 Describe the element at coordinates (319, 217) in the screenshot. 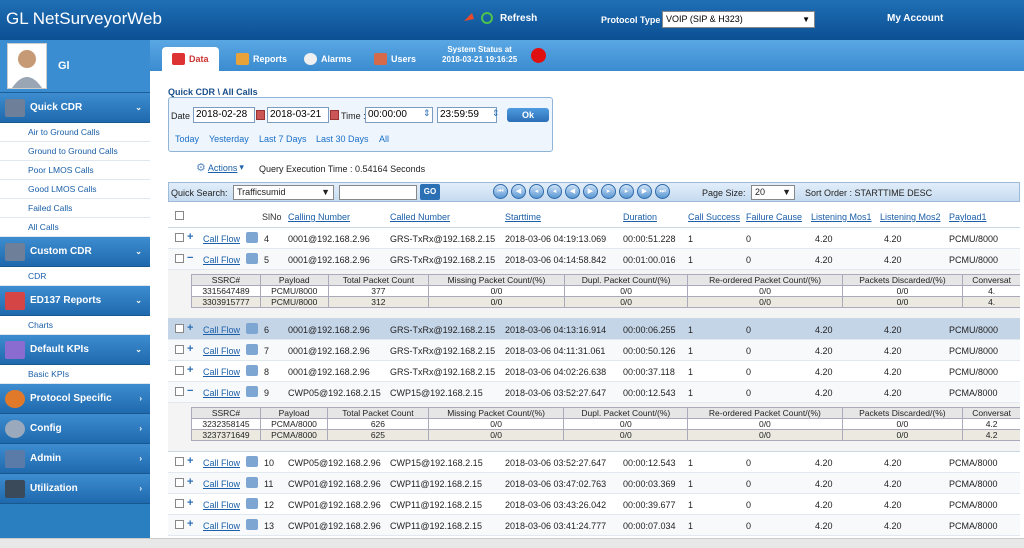

I see `col-calling-number: Calling Number` at that location.